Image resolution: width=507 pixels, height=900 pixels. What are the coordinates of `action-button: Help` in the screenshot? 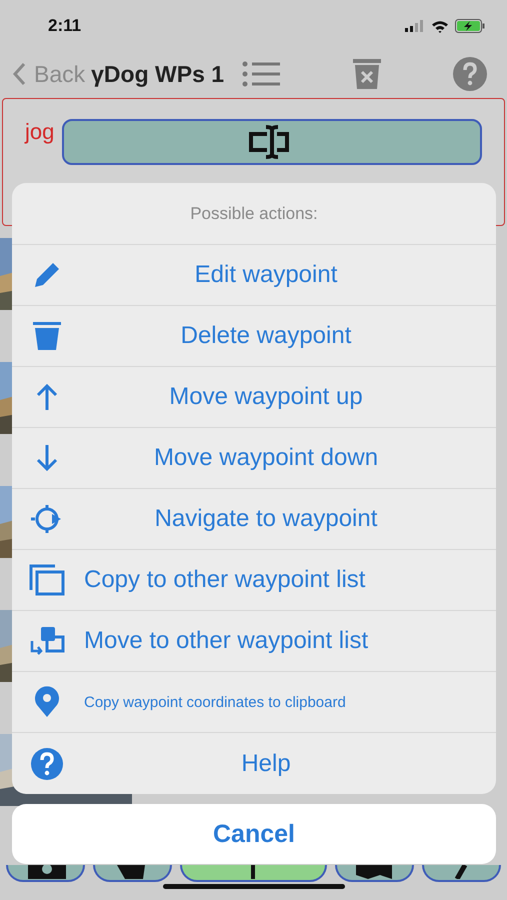 It's located at (254, 763).